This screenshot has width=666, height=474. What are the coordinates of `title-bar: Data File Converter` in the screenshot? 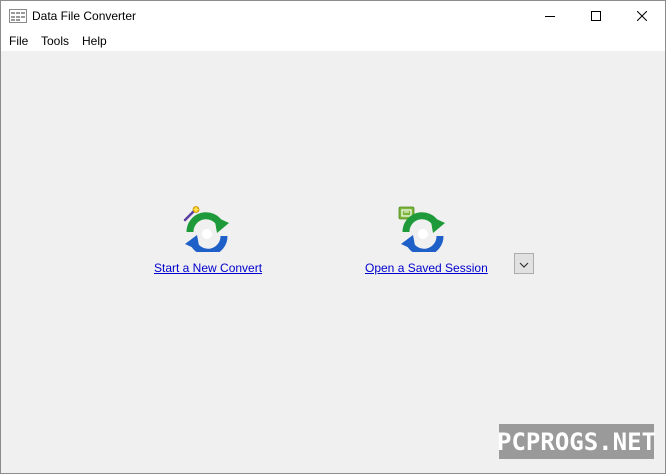 It's located at (333, 16).